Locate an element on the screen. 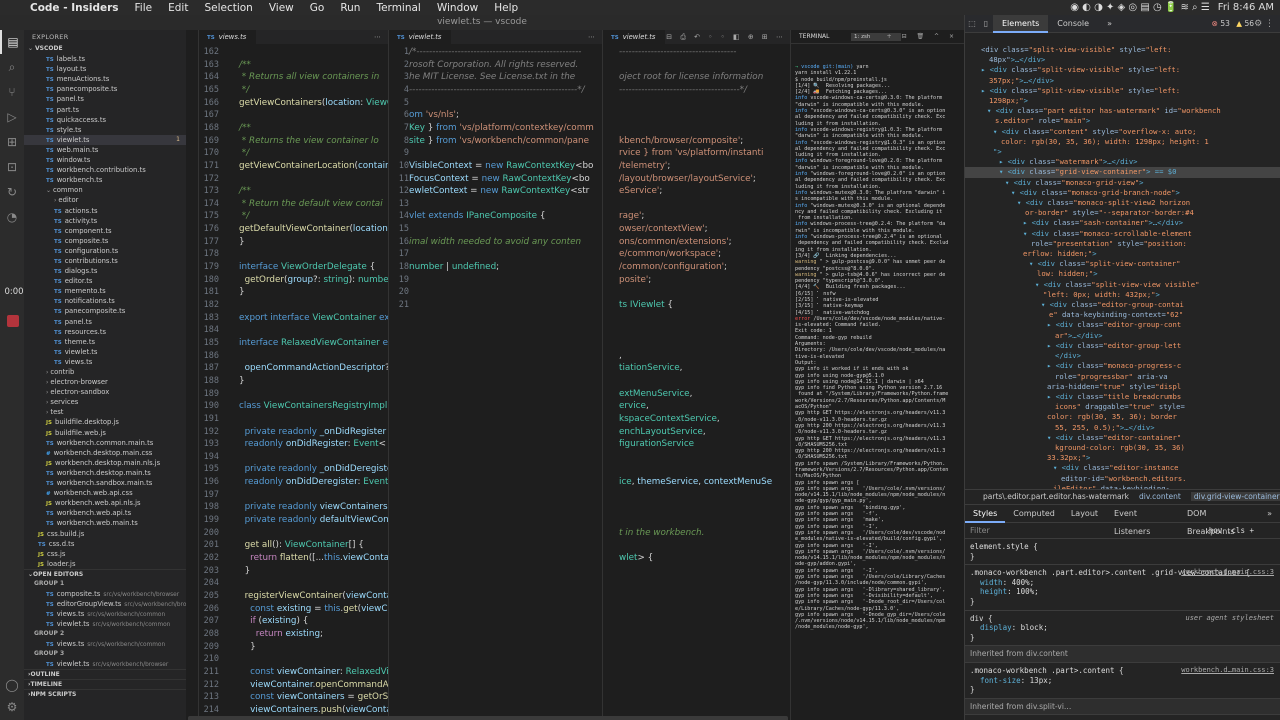 The width and height of the screenshot is (1280, 720). styles-tab: DOM Breakpoints is located at coordinates (1219, 520).